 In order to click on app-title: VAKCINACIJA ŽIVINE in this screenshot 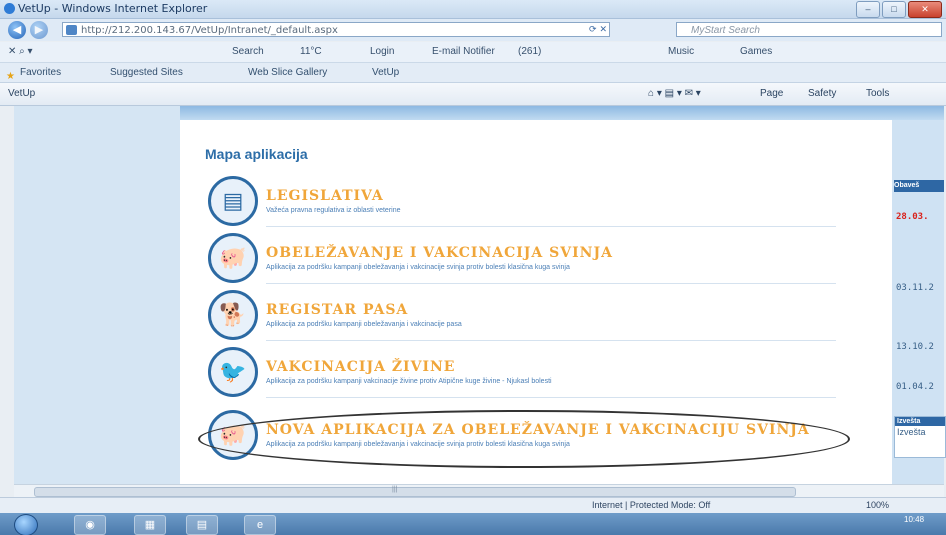, I will do `click(360, 367)`.